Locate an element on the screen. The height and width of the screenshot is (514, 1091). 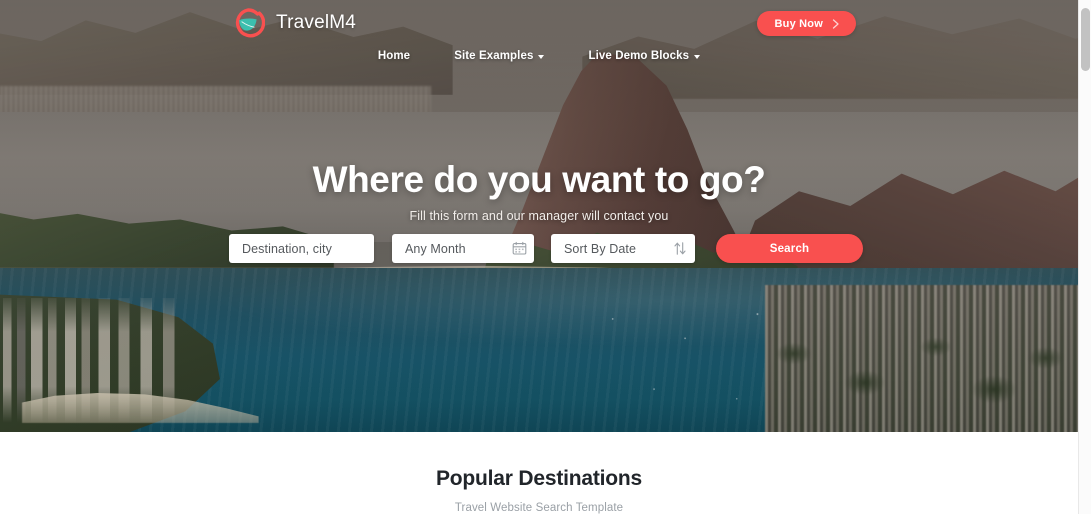
main-navigation: Home Site Examples Live Demo Blocks is located at coordinates (539, 56).